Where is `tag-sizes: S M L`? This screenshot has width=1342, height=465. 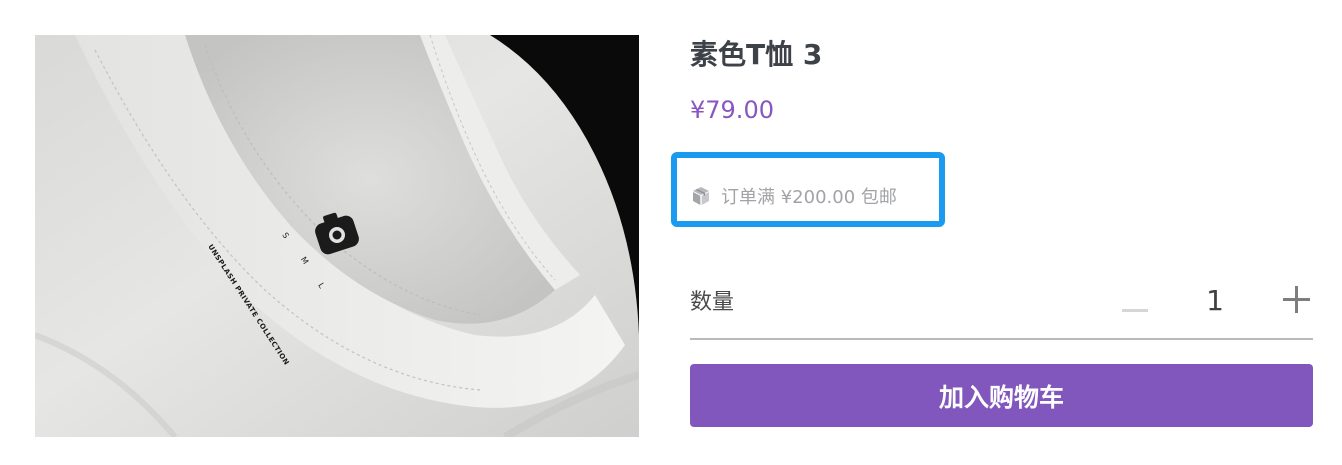
tag-sizes: S M L is located at coordinates (311, 266).